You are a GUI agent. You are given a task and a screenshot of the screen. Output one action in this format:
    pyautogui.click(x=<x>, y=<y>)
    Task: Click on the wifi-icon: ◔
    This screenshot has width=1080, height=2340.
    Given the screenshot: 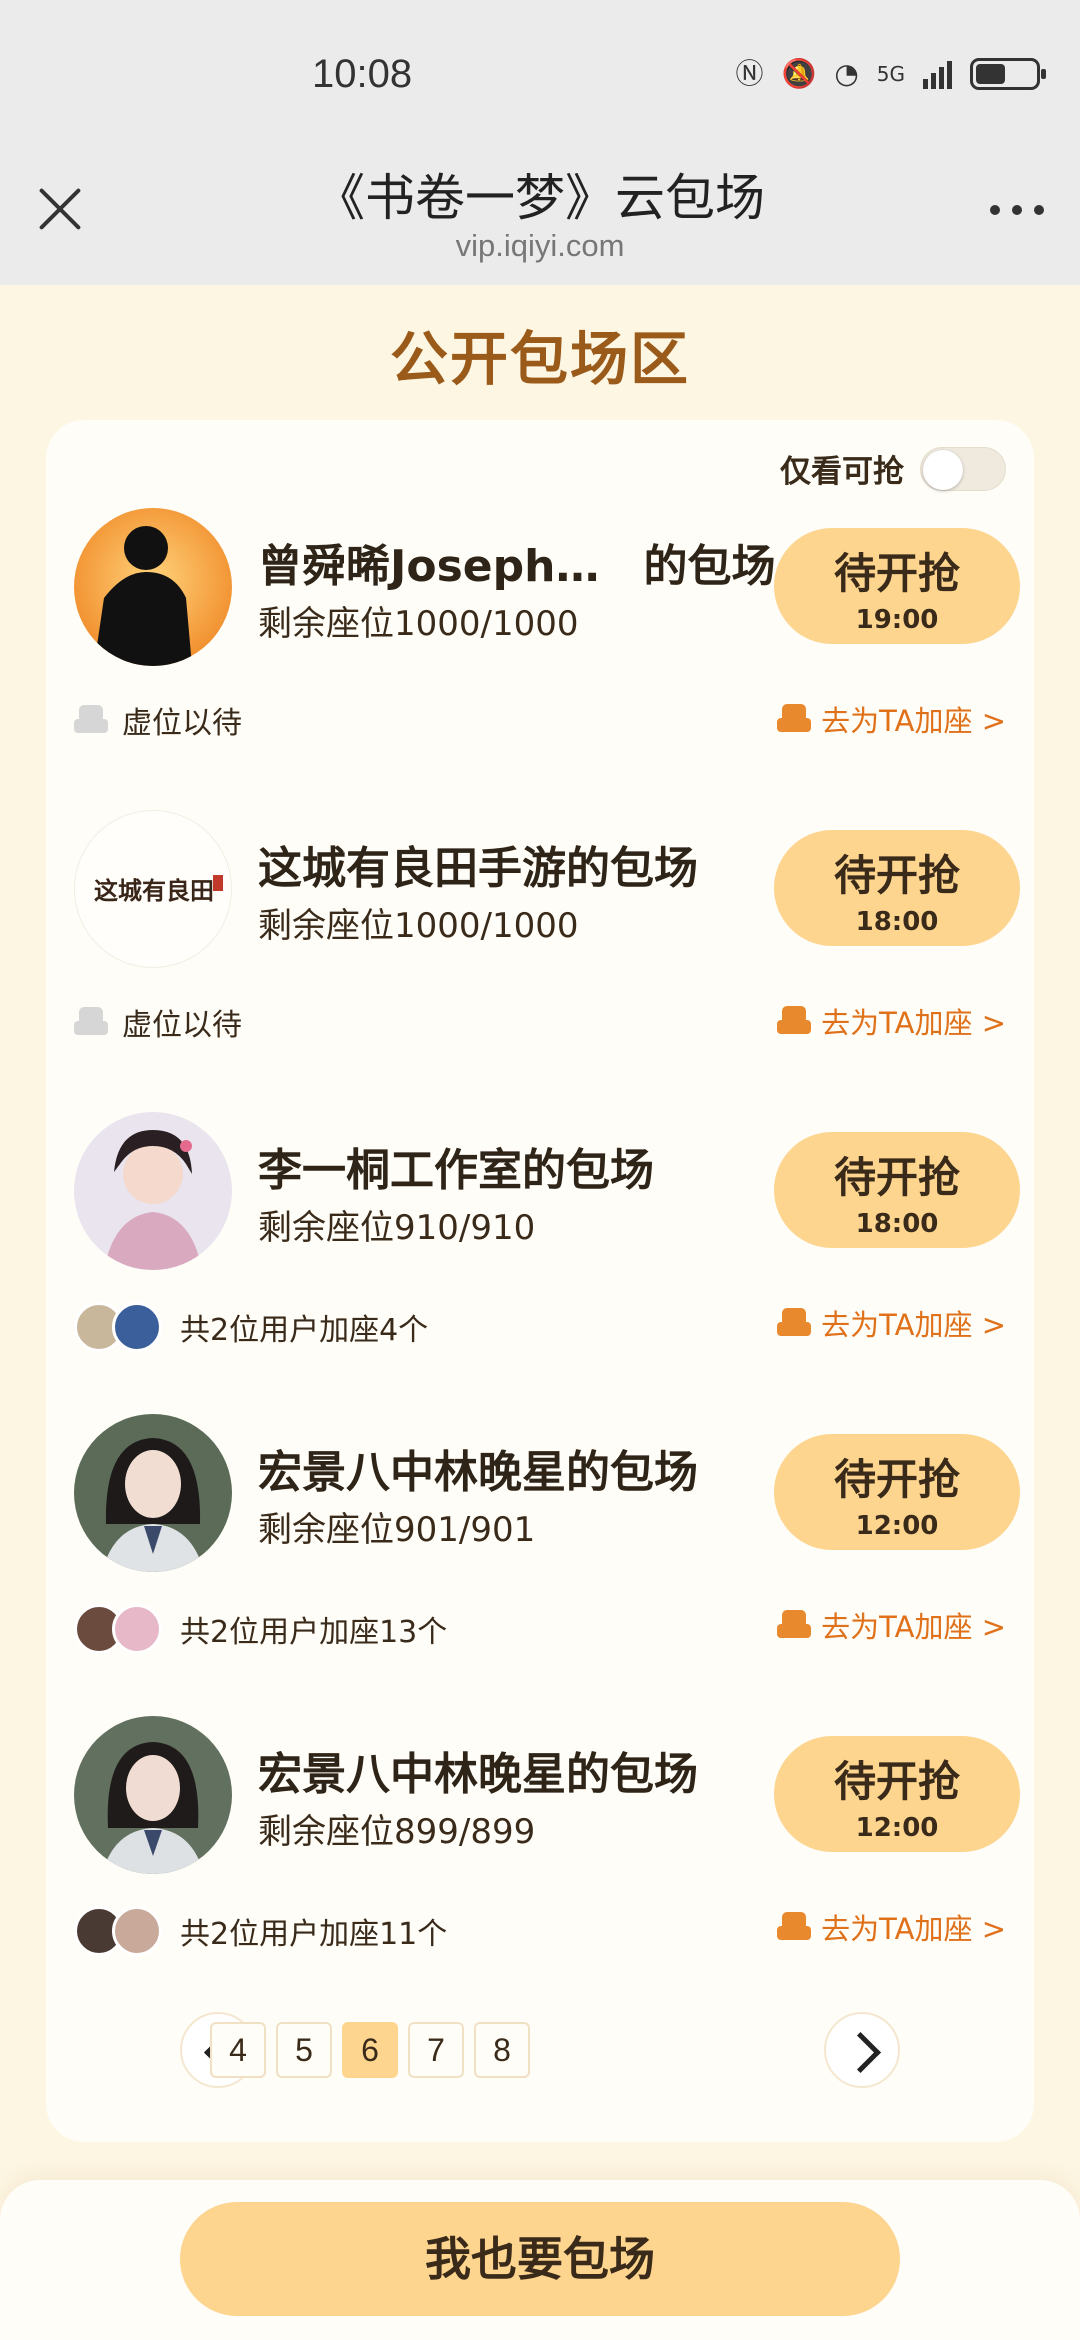 What is the action you would take?
    pyautogui.click(x=846, y=73)
    